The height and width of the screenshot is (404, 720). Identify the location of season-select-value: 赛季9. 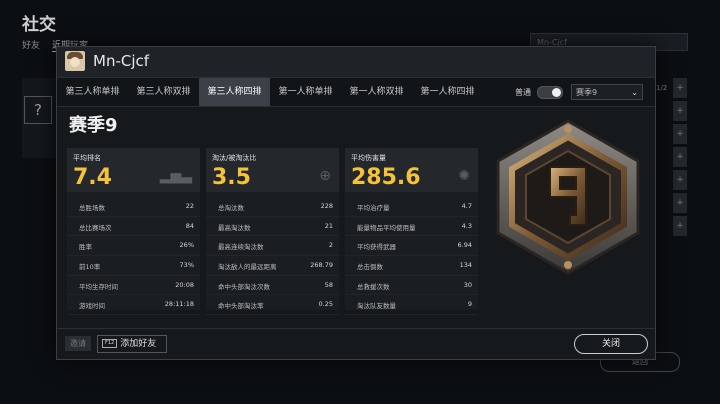
(587, 92).